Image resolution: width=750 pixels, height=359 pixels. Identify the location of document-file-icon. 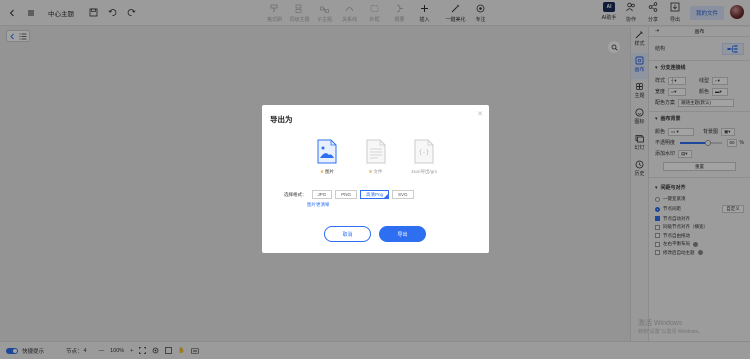
(376, 152).